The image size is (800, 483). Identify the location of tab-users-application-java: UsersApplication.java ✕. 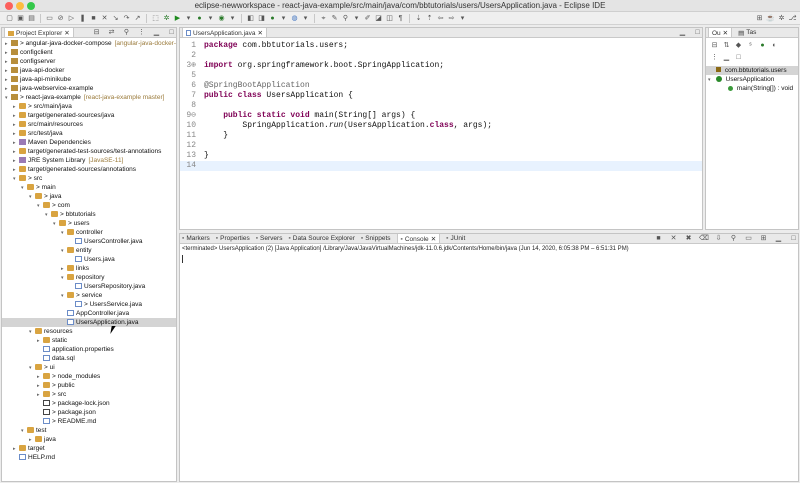
(224, 32).